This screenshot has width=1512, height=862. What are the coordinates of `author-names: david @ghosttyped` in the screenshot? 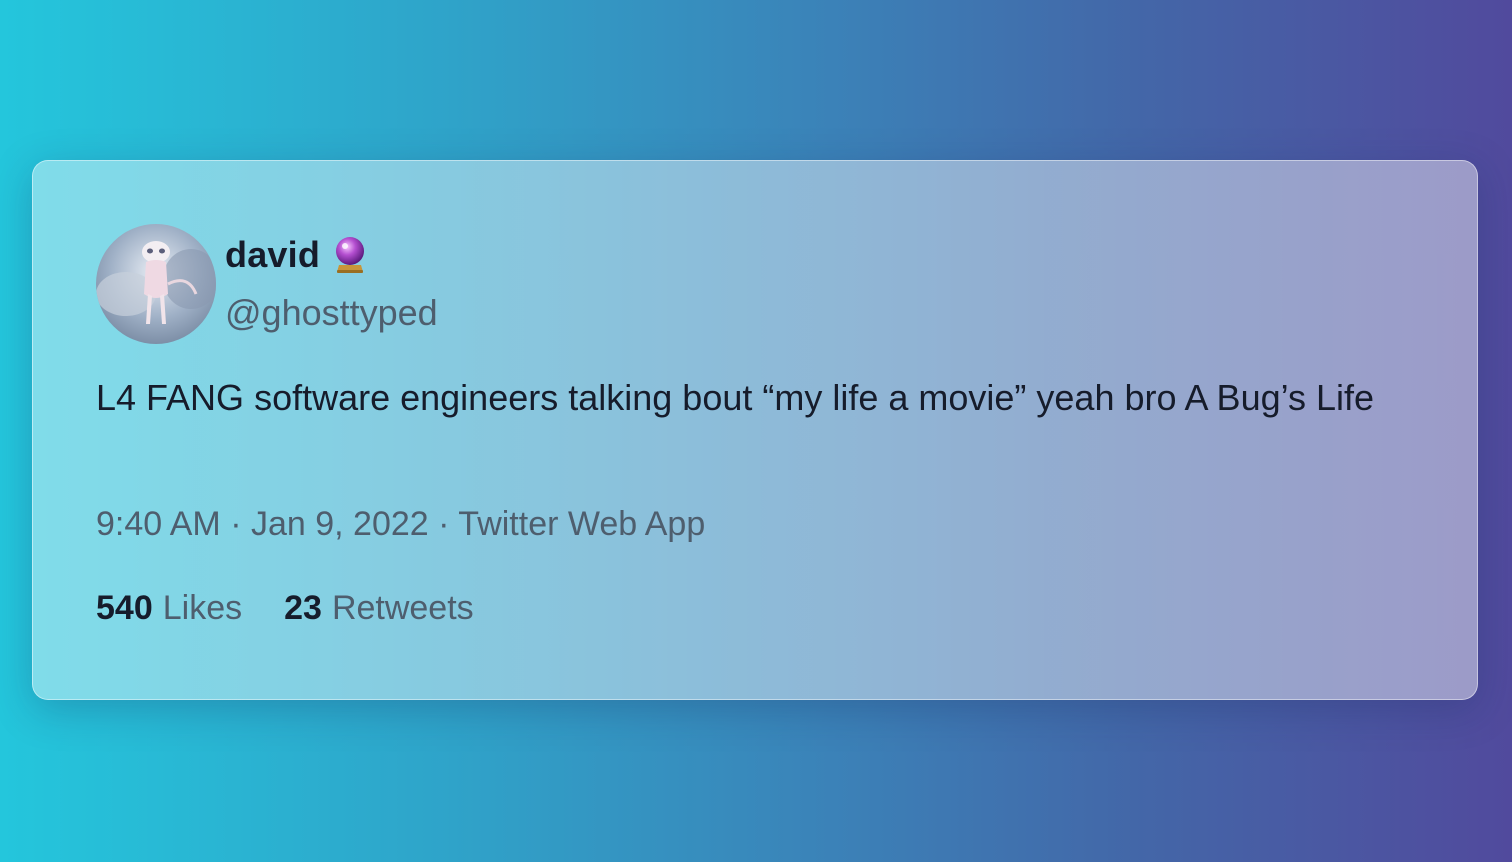 It's located at (331, 284).